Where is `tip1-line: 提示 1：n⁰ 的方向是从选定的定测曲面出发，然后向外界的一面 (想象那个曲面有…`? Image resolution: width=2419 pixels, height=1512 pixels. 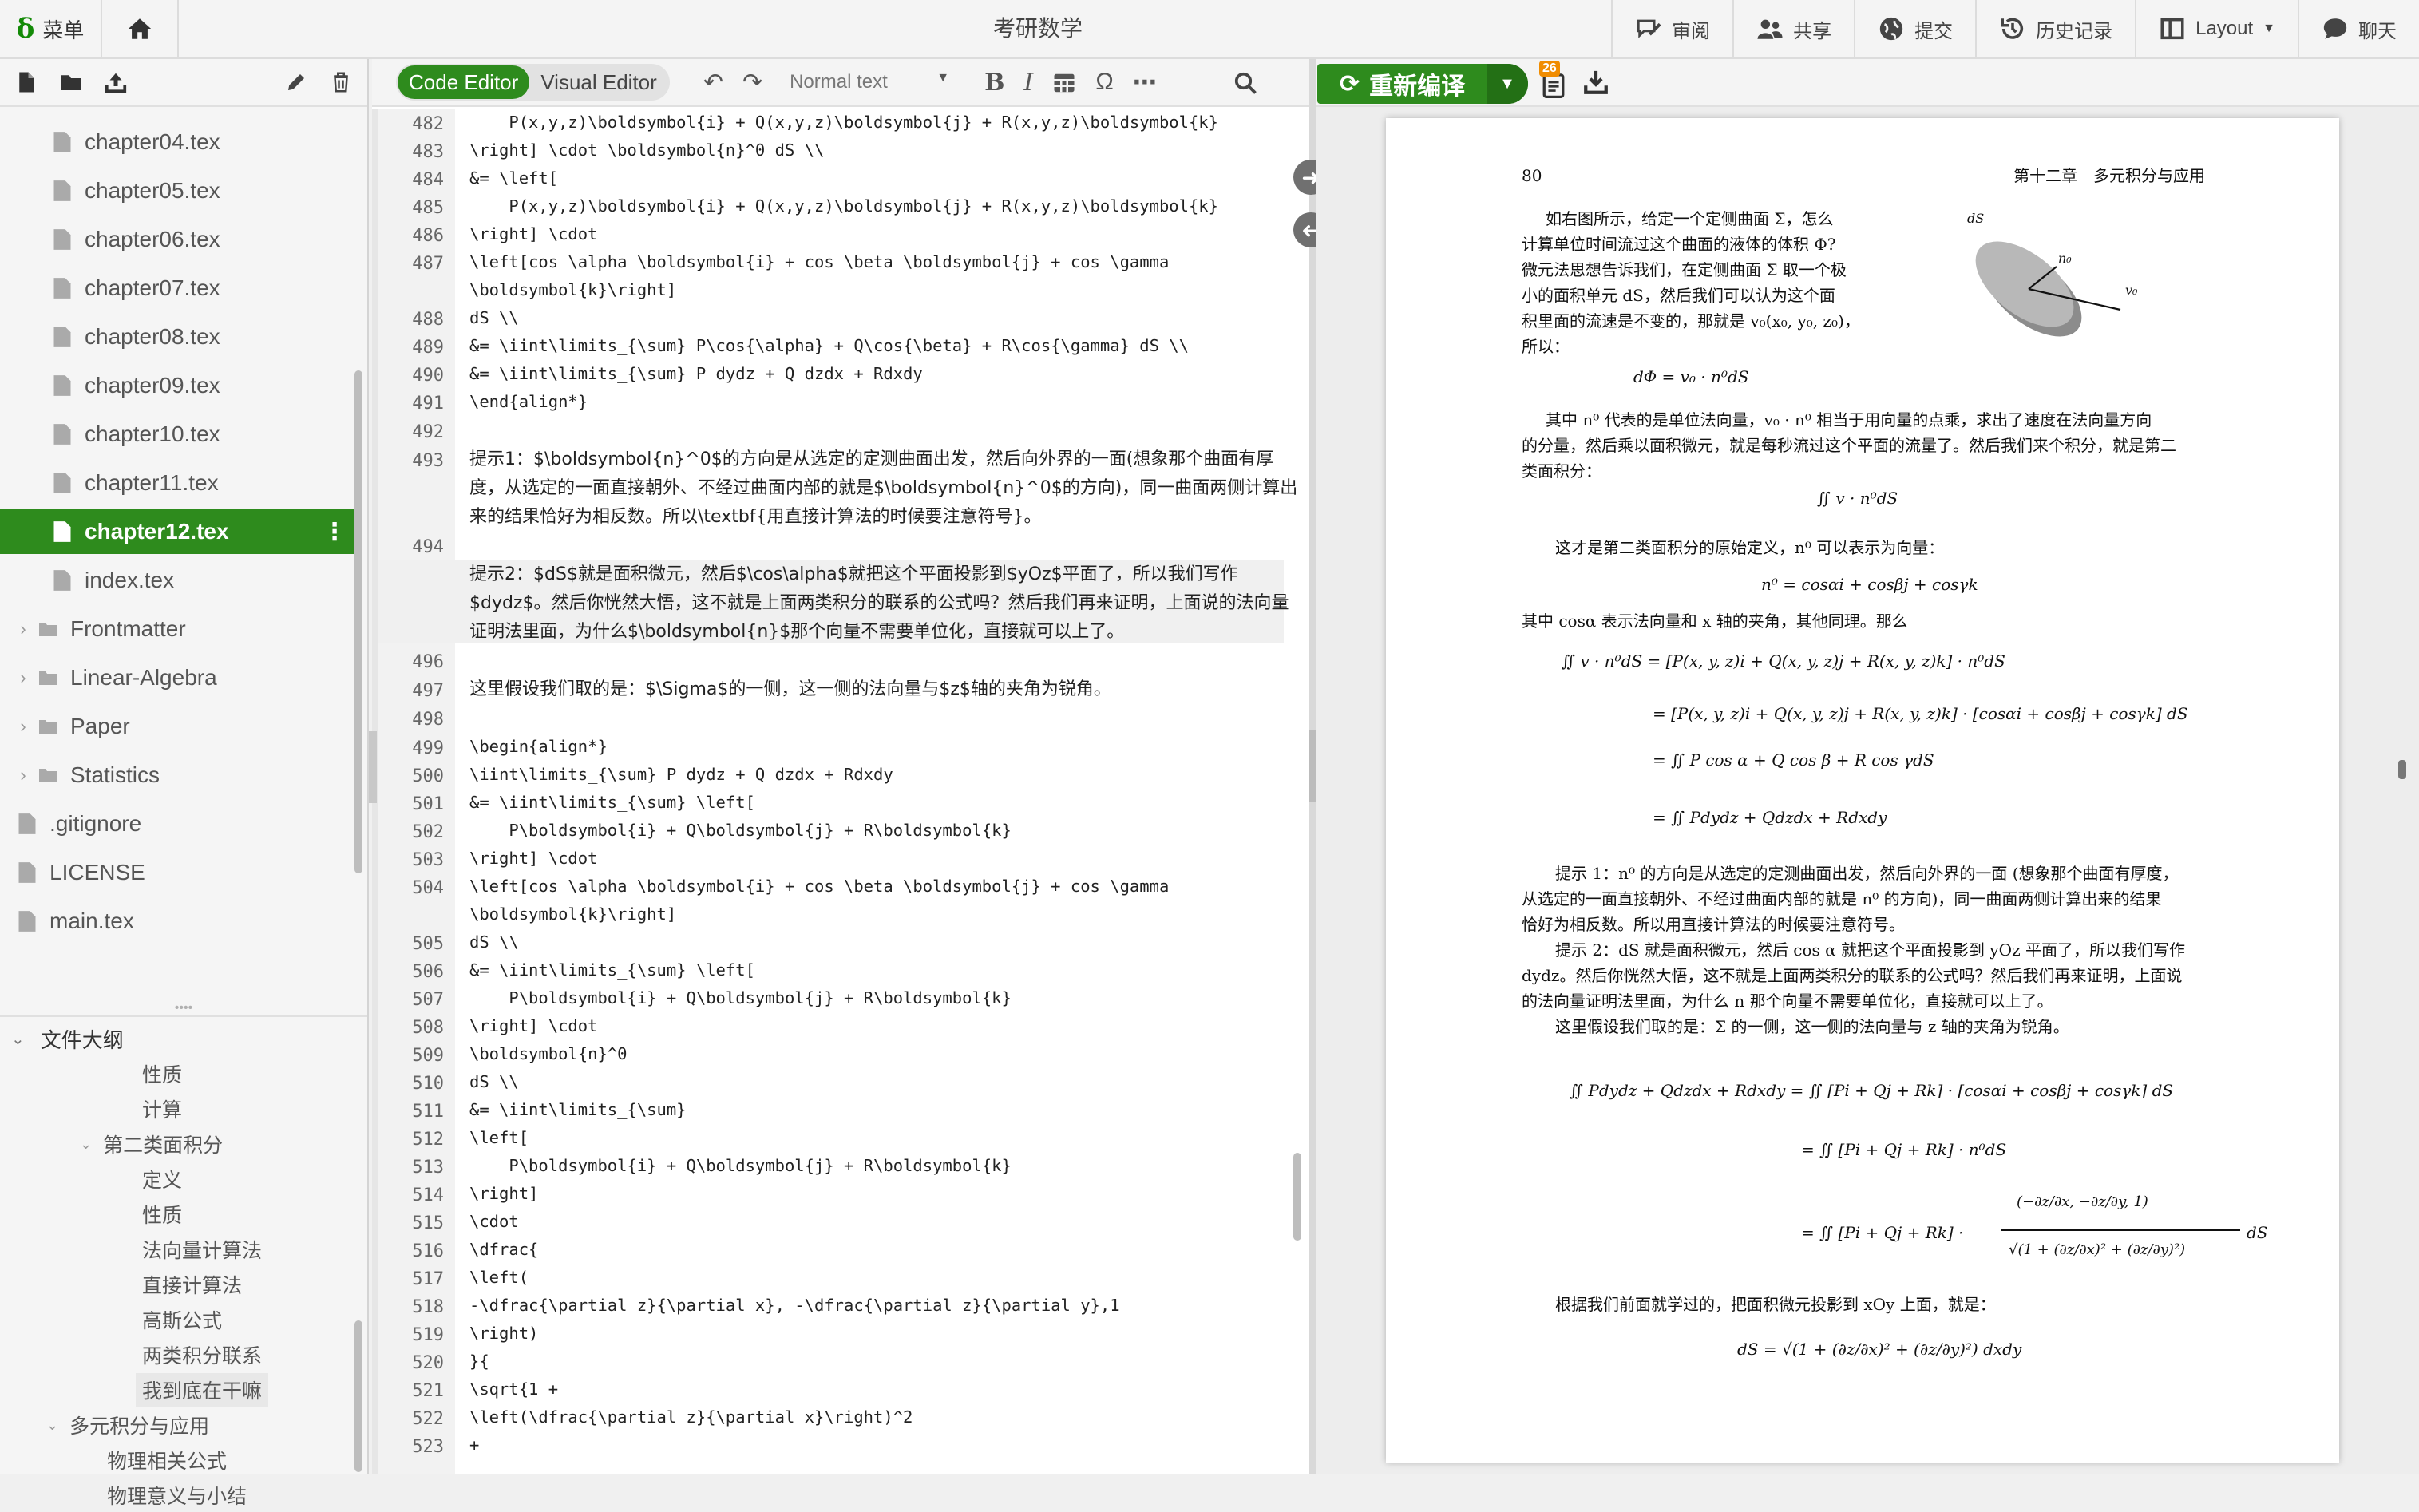 tip1-line: 提示 1：n⁰ 的方向是从选定的定测曲面出发，然后向外界的一面 (想象那个曲面有… is located at coordinates (1867, 873).